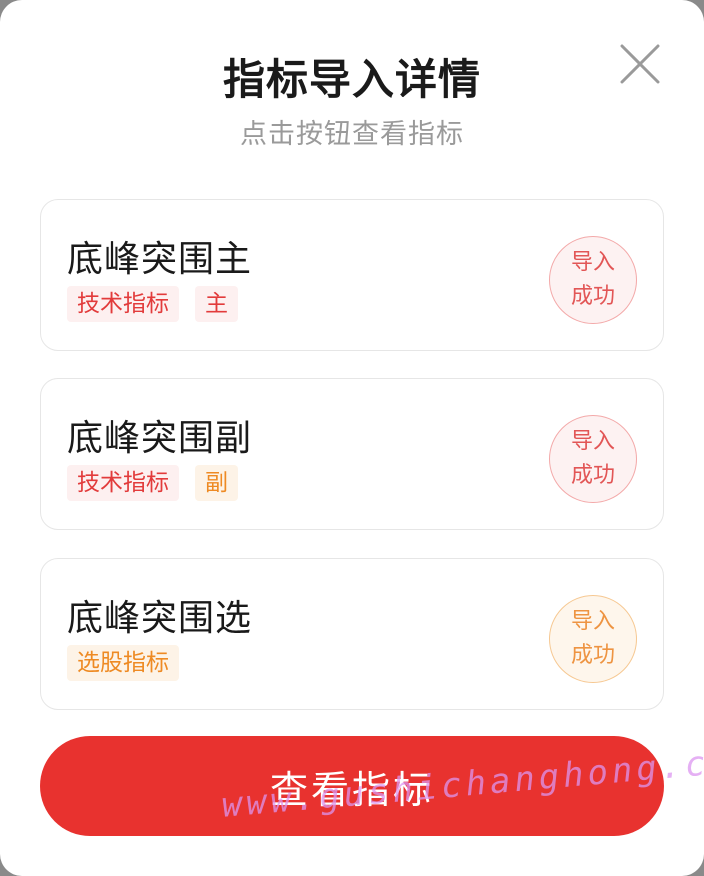 This screenshot has width=704, height=876. I want to click on close-icon, so click(640, 64).